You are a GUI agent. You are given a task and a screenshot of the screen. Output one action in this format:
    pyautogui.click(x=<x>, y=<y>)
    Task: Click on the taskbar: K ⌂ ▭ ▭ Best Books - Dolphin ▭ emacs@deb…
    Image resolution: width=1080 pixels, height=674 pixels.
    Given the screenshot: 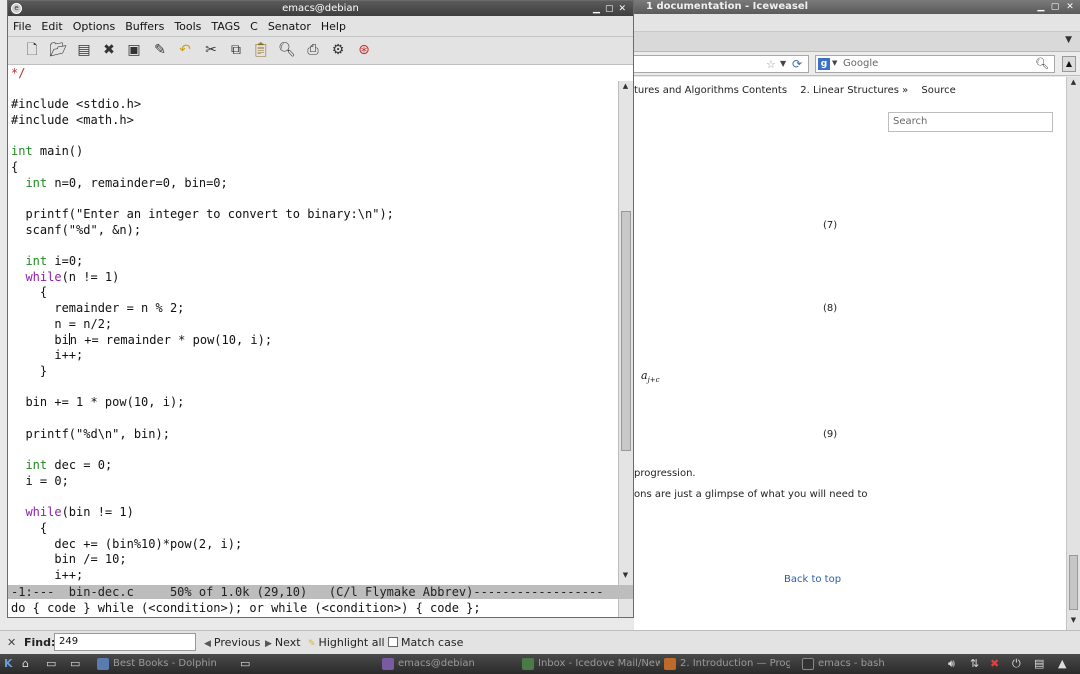 What is the action you would take?
    pyautogui.click(x=540, y=664)
    